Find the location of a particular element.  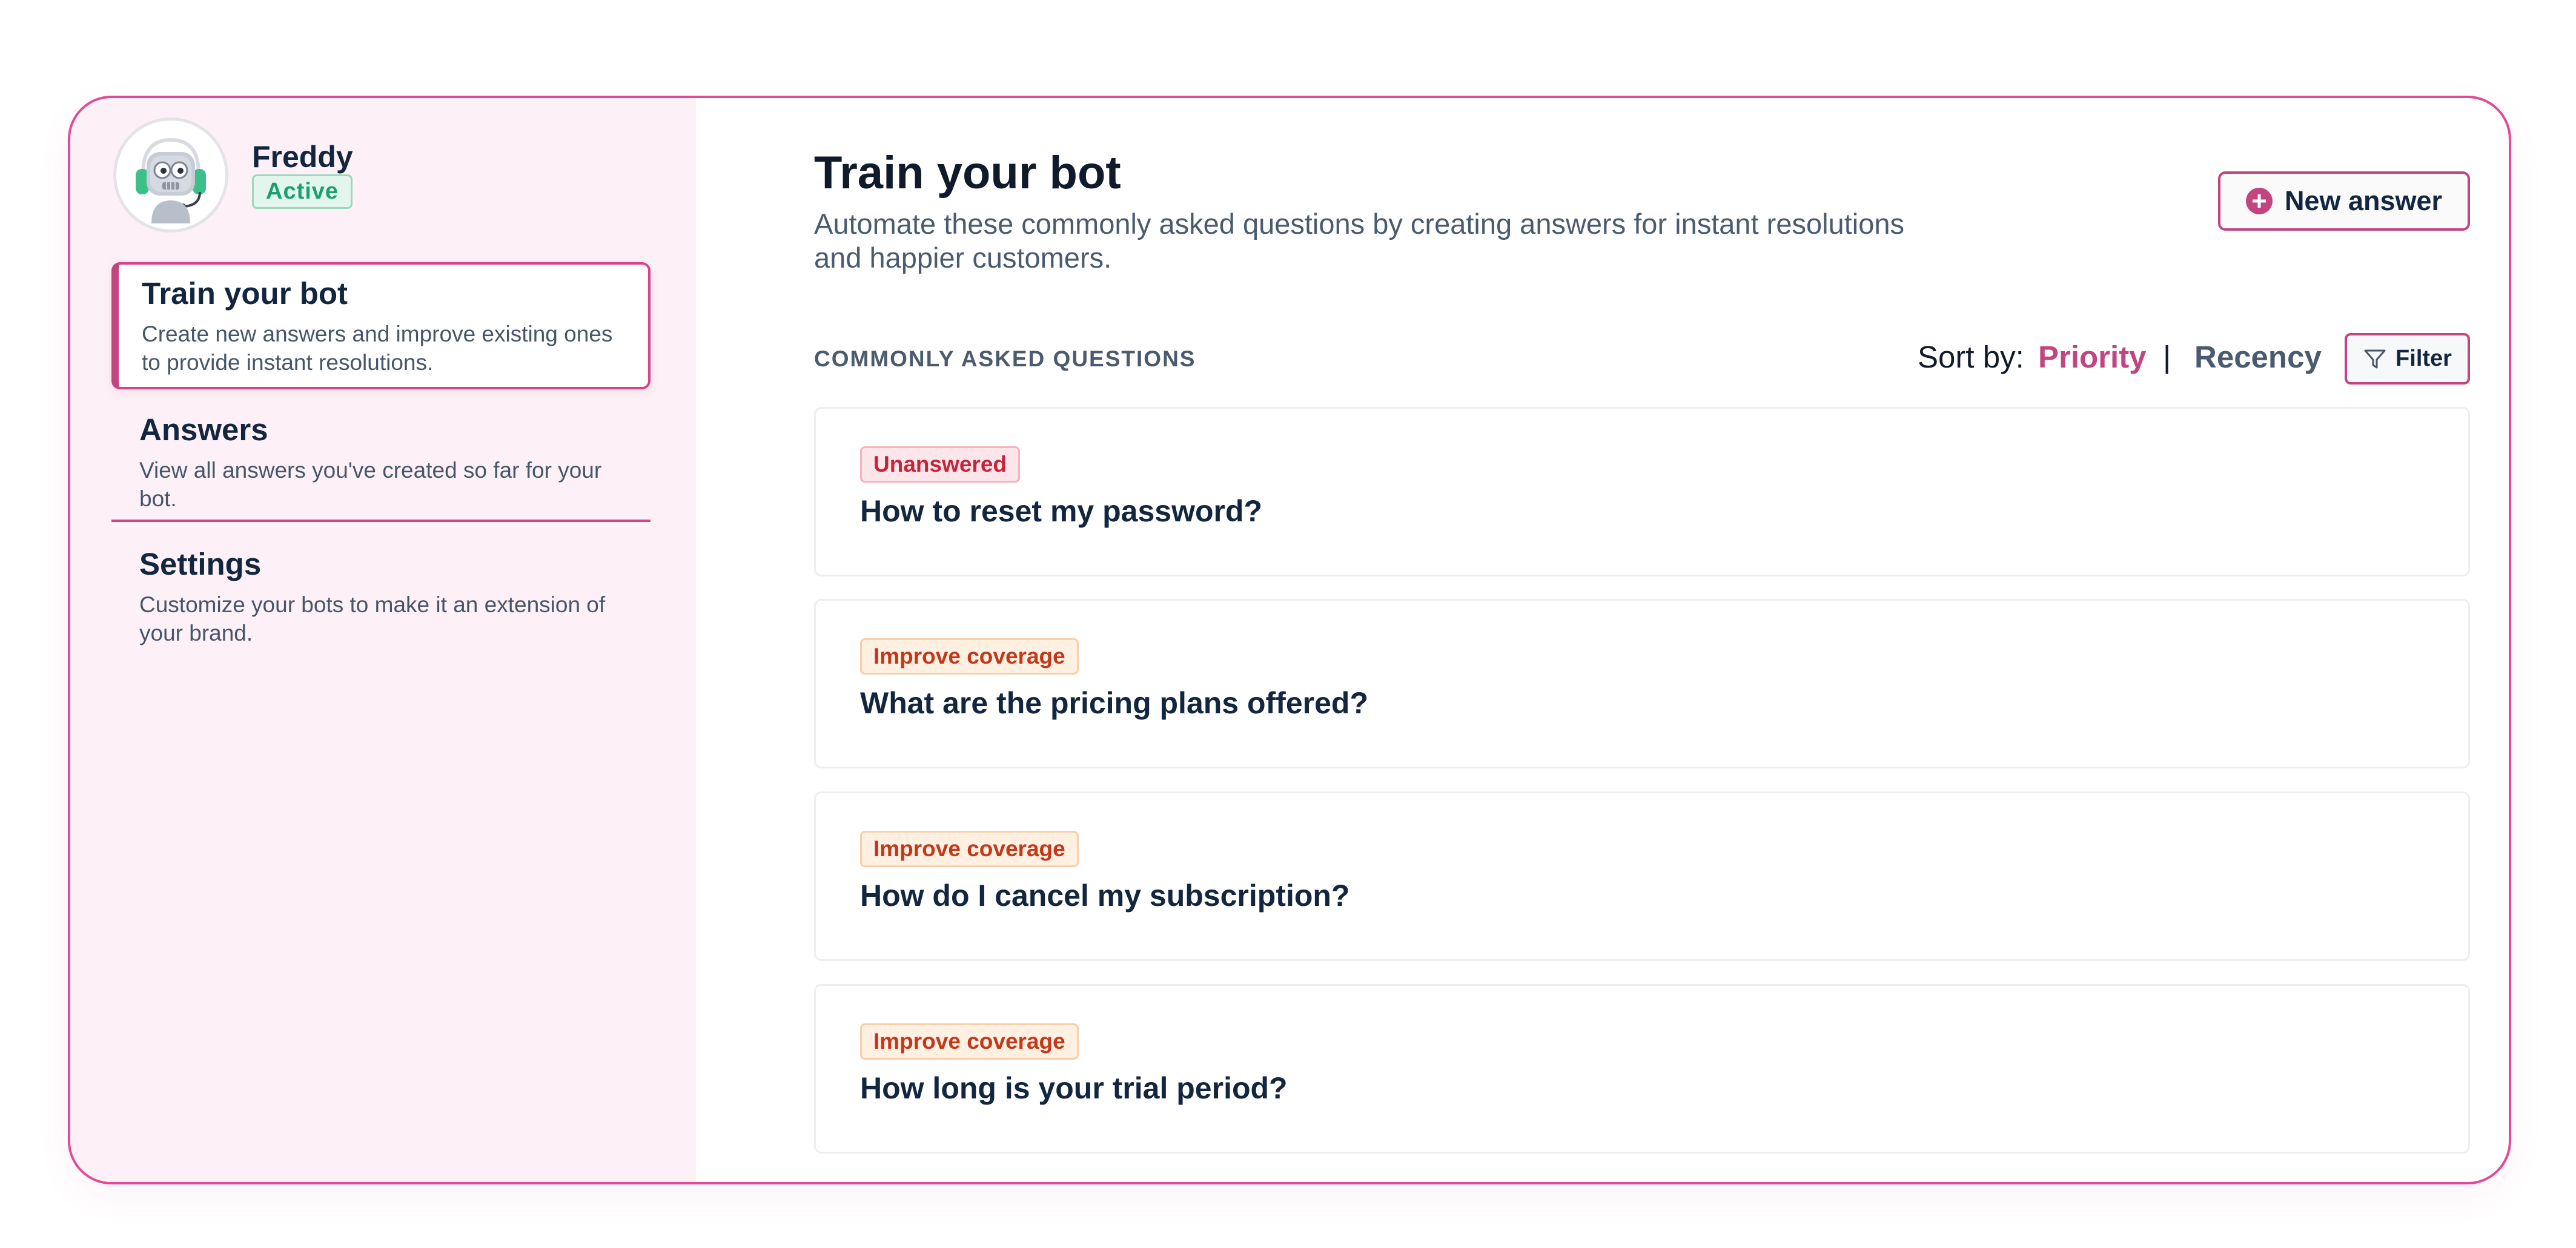

sidebar-item-title: Settings is located at coordinates (200, 564).